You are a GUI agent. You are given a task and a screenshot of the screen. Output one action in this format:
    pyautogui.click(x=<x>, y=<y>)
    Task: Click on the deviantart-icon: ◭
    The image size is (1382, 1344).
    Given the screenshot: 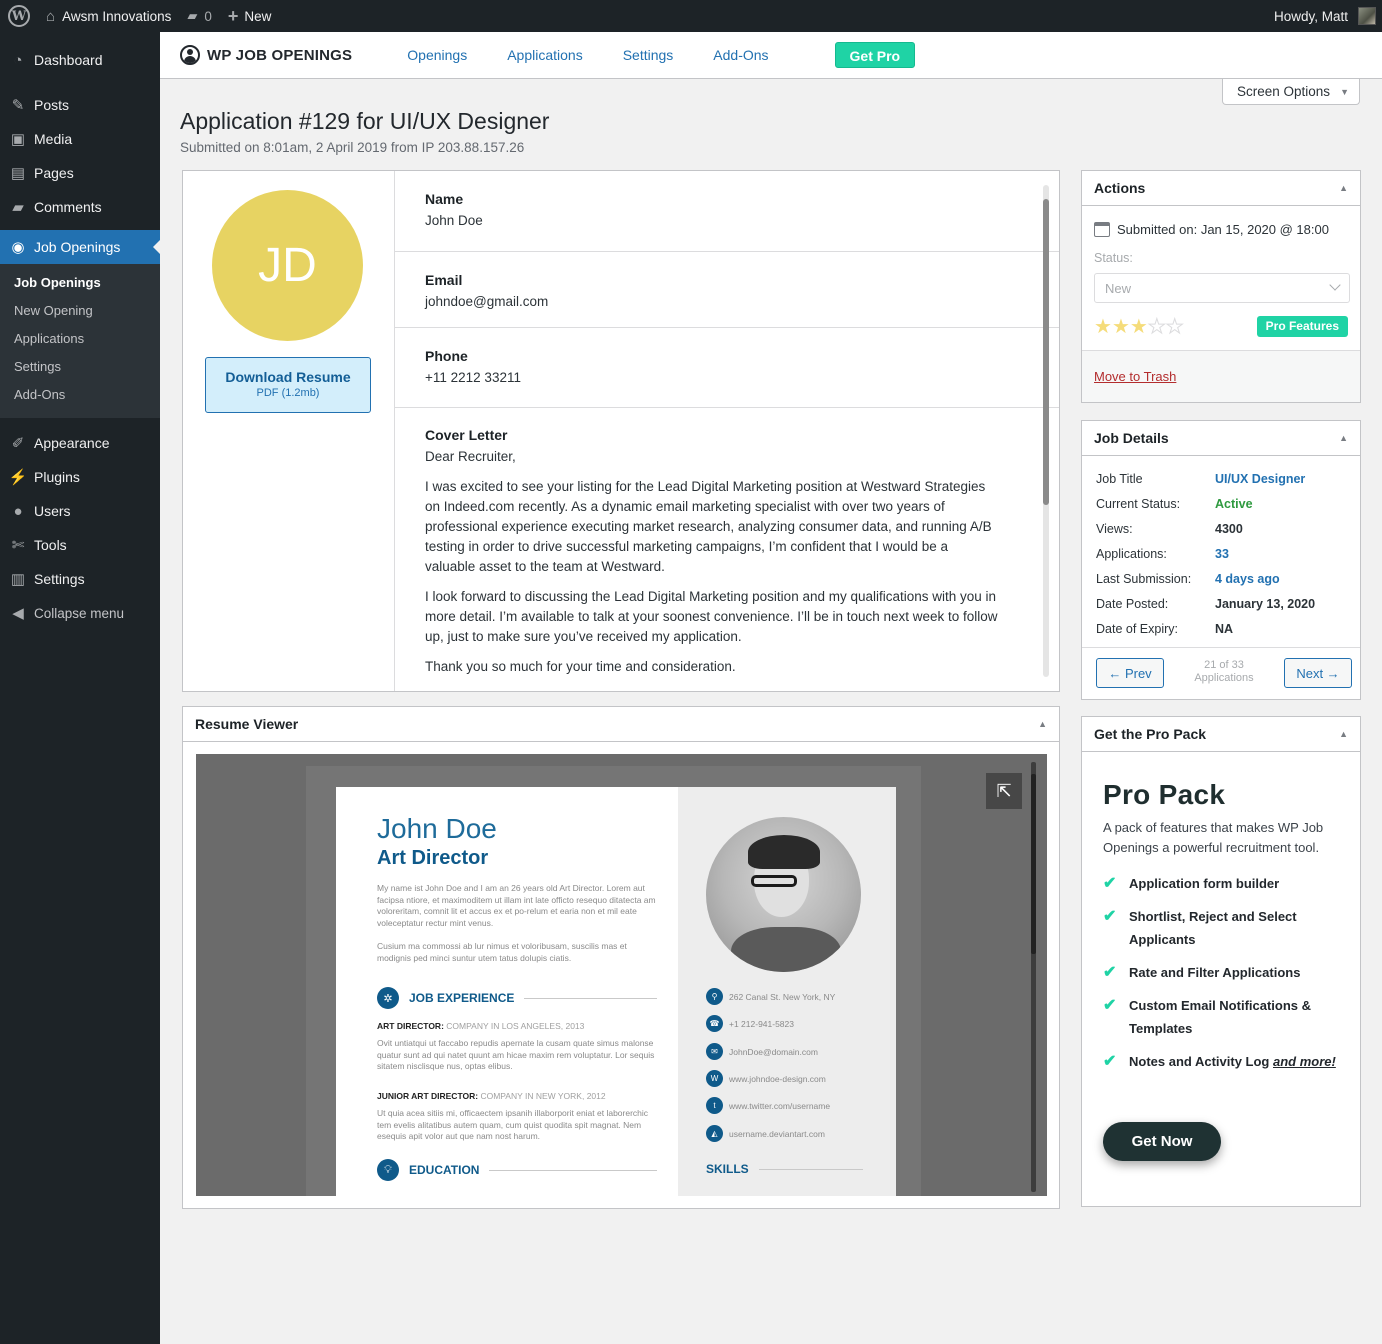 What is the action you would take?
    pyautogui.click(x=714, y=1133)
    